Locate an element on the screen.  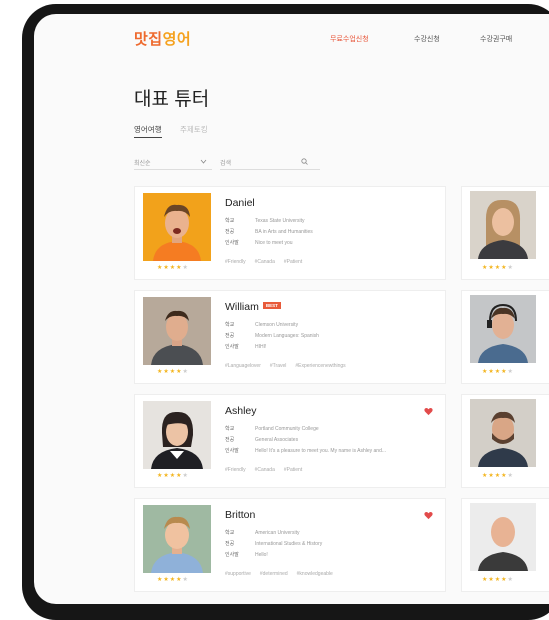
tutor-tags: #supportive #determined #knowledgeable is located at coordinates (279, 574).